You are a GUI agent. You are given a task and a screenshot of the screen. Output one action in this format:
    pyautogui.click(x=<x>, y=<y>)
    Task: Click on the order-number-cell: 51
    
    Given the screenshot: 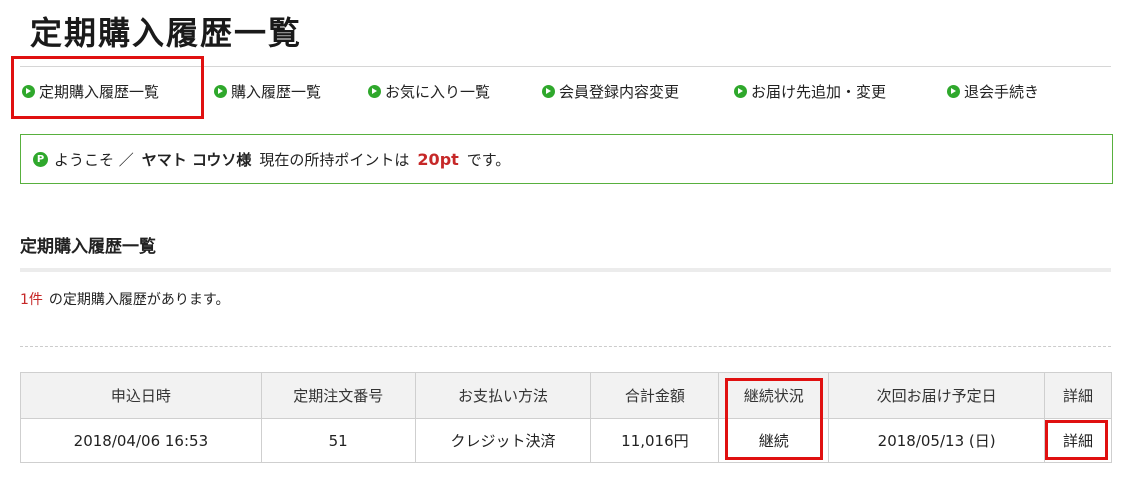 What is the action you would take?
    pyautogui.click(x=338, y=440)
    